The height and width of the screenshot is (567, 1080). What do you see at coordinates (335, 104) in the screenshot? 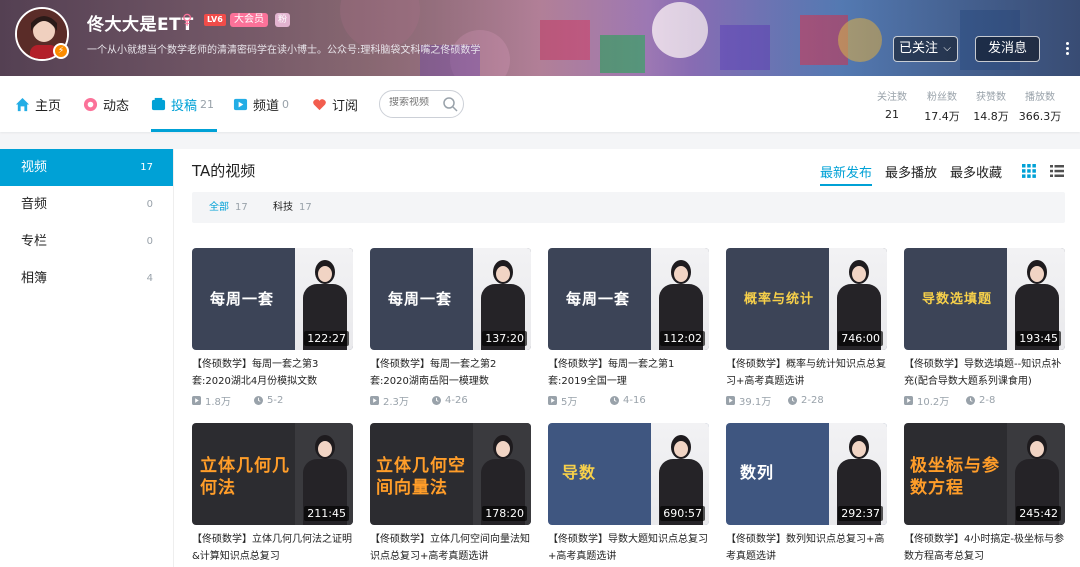
I see `tab-subscriptions: 订阅` at bounding box center [335, 104].